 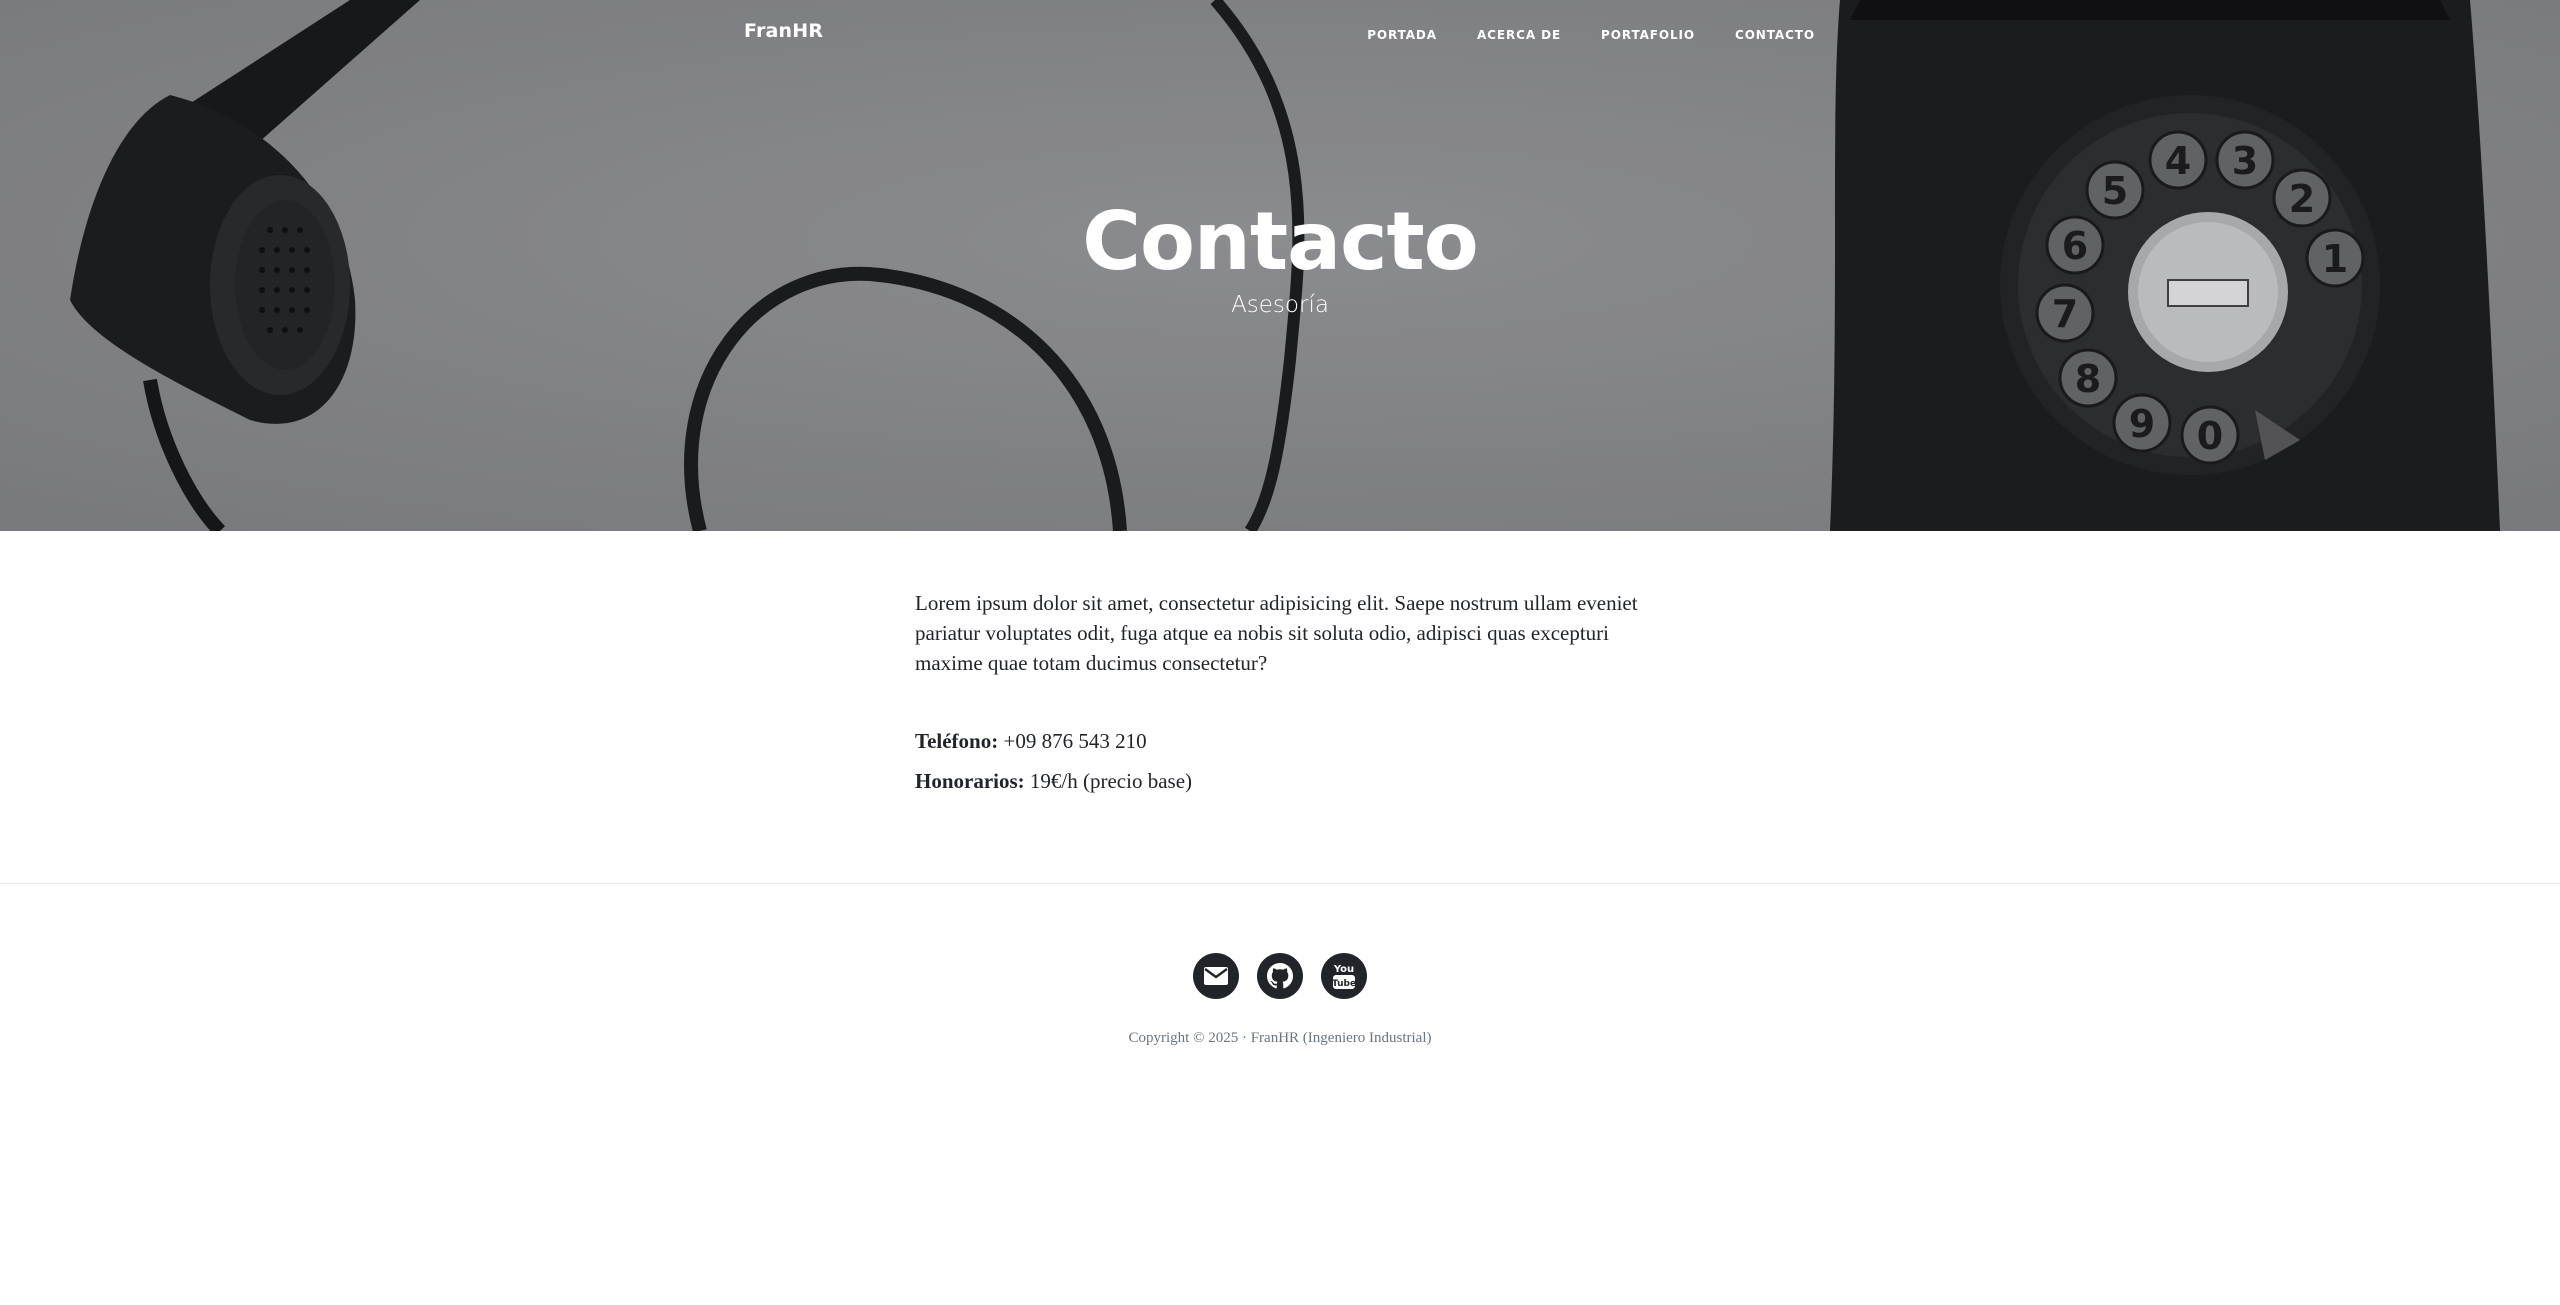 What do you see at coordinates (1075, 741) in the screenshot?
I see `phone-value: +09 876 543 210` at bounding box center [1075, 741].